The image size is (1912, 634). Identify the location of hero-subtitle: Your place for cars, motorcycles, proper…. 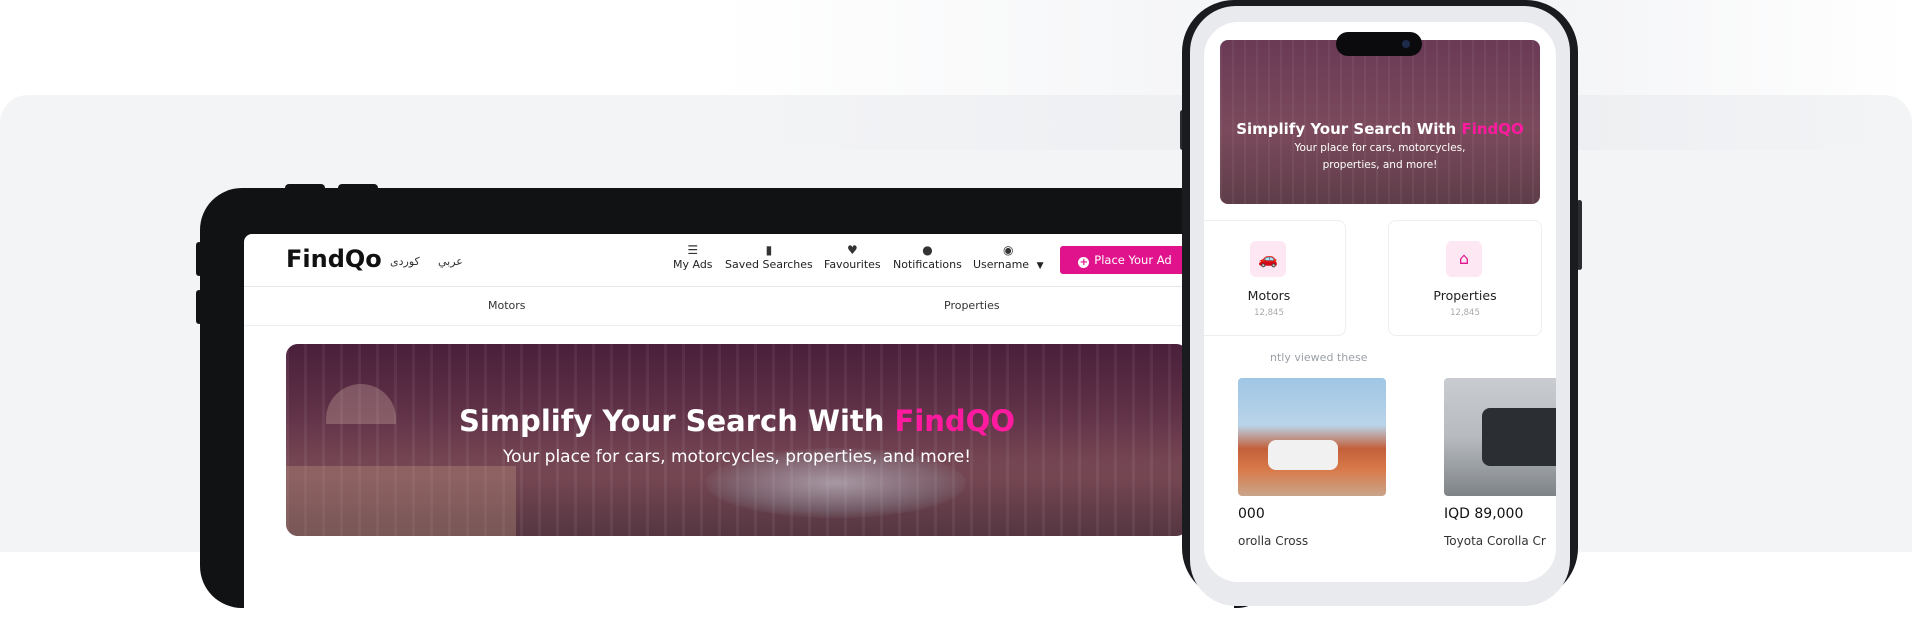
(737, 457).